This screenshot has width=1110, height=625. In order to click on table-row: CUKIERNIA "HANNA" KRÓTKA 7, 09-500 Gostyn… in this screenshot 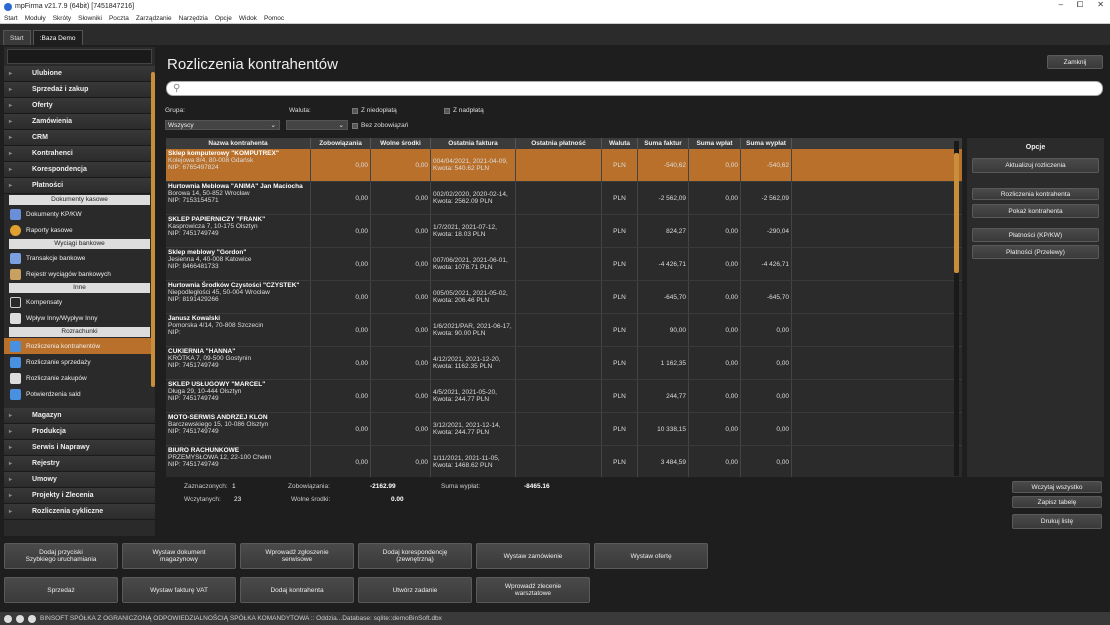, I will do `click(564, 363)`.